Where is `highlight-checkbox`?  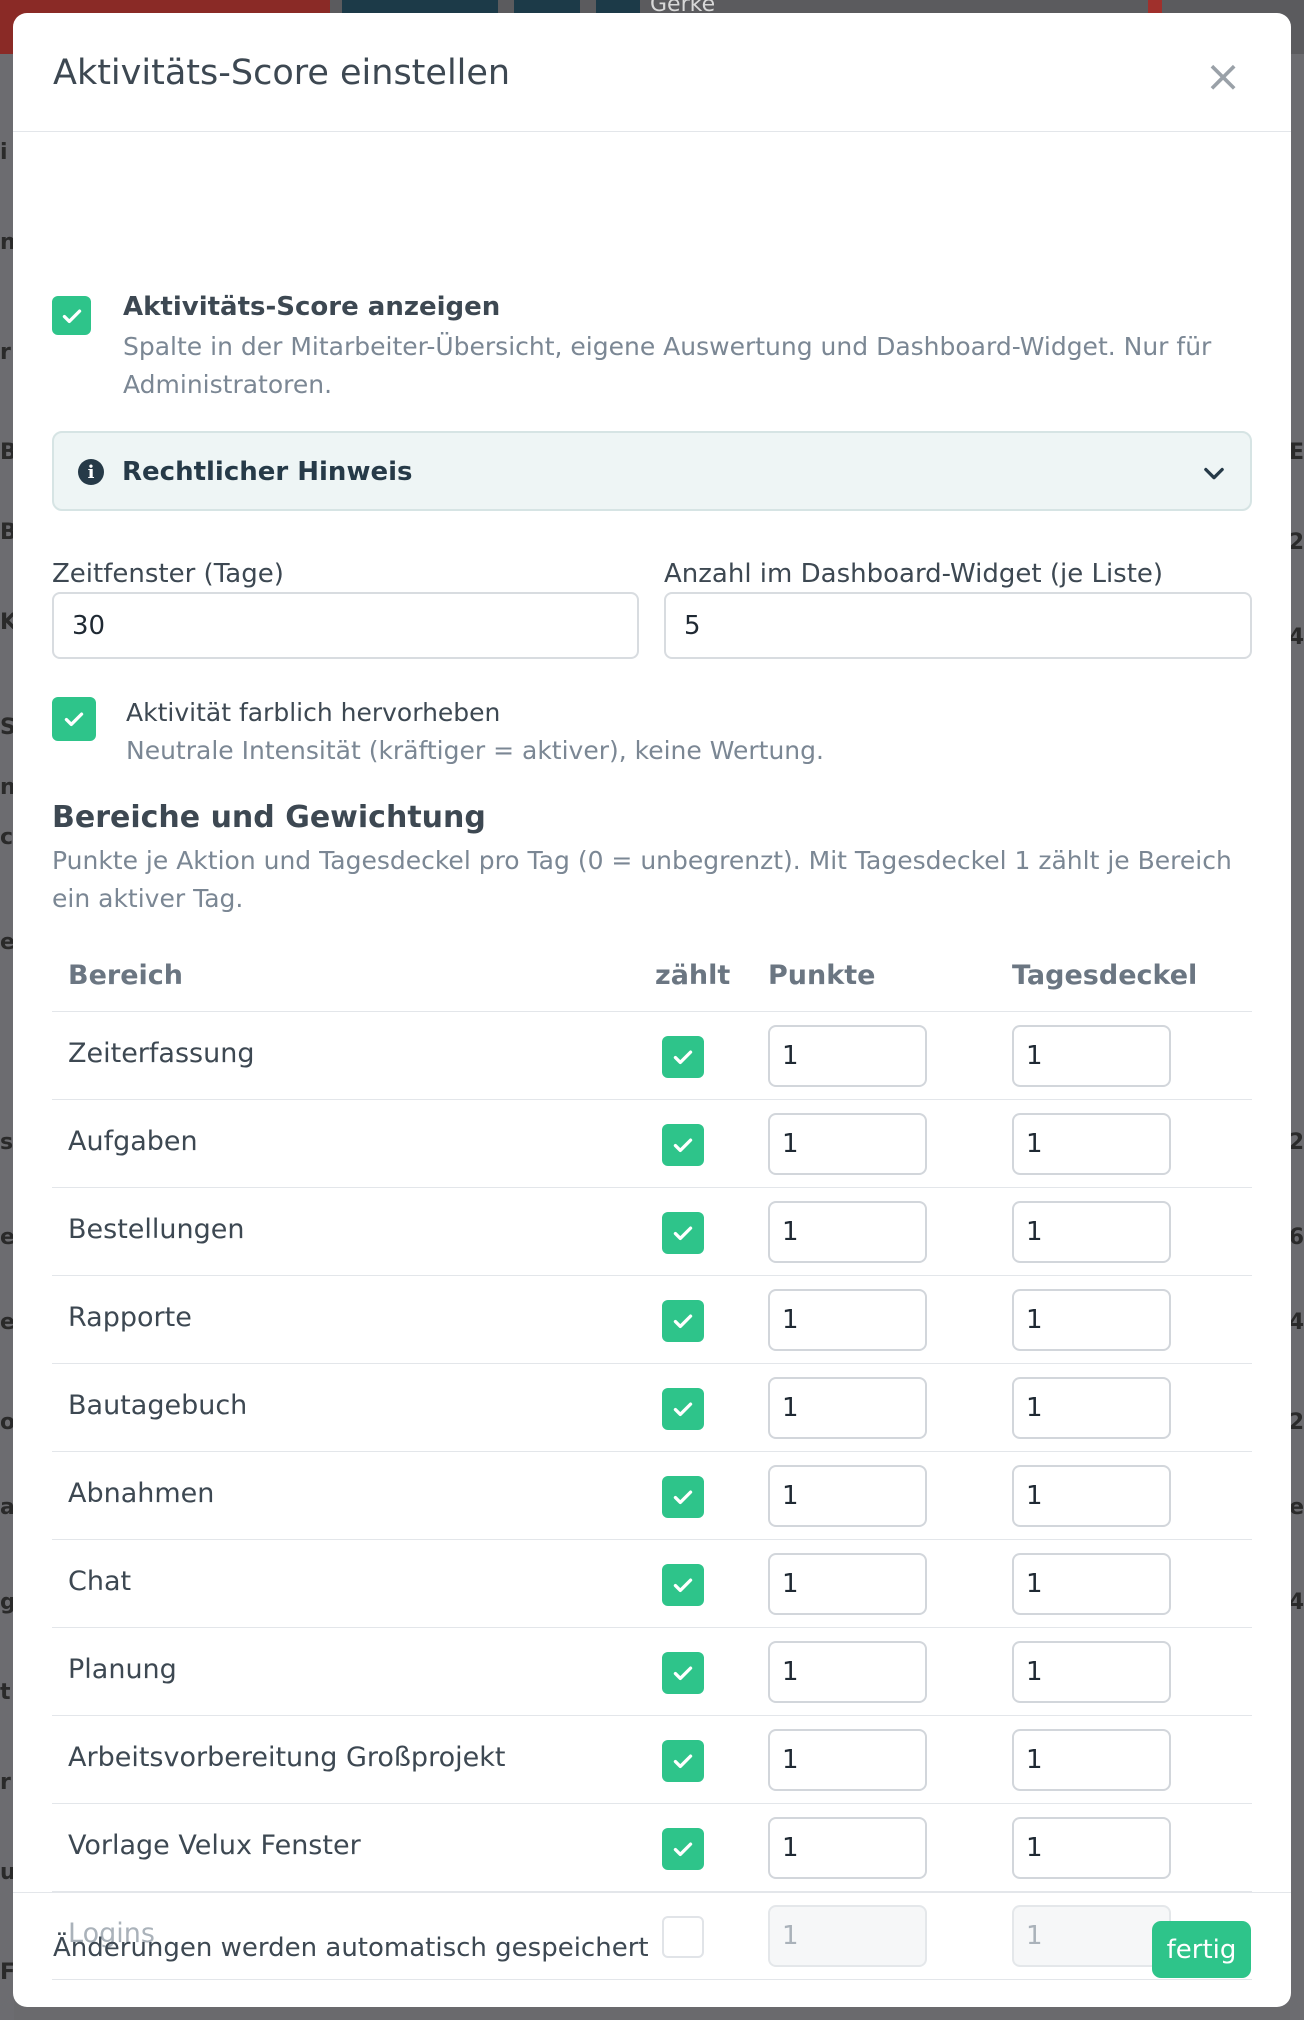
highlight-checkbox is located at coordinates (74, 719).